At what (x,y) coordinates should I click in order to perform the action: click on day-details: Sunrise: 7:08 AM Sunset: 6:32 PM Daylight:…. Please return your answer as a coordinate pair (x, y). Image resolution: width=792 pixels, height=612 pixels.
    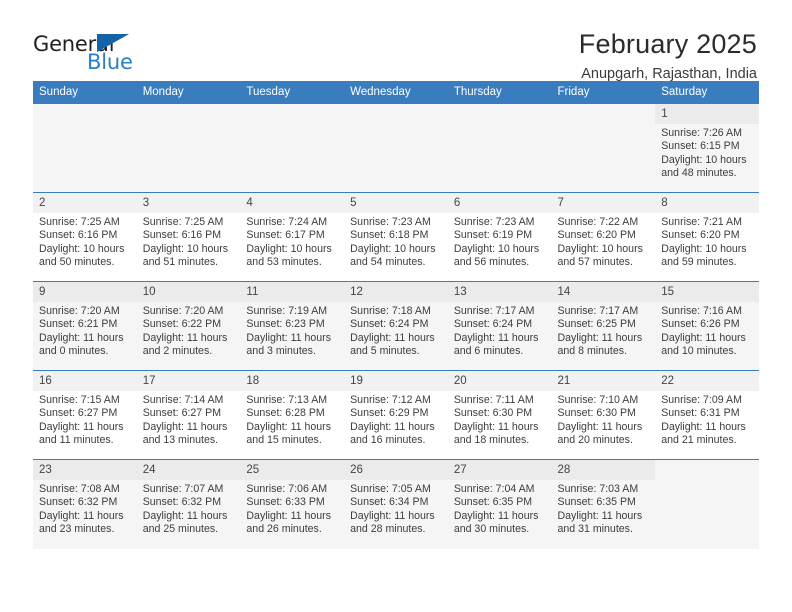
    Looking at the image, I should click on (85, 508).